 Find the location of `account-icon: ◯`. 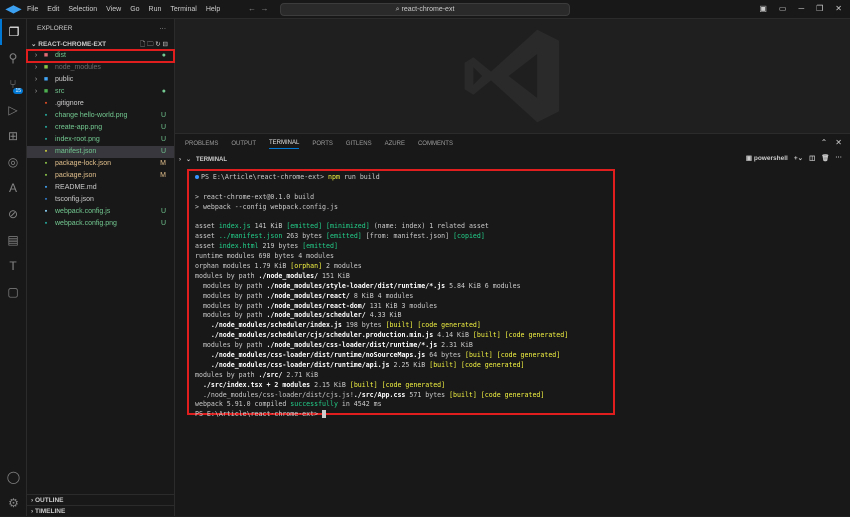

account-icon: ◯ is located at coordinates (13, 477).